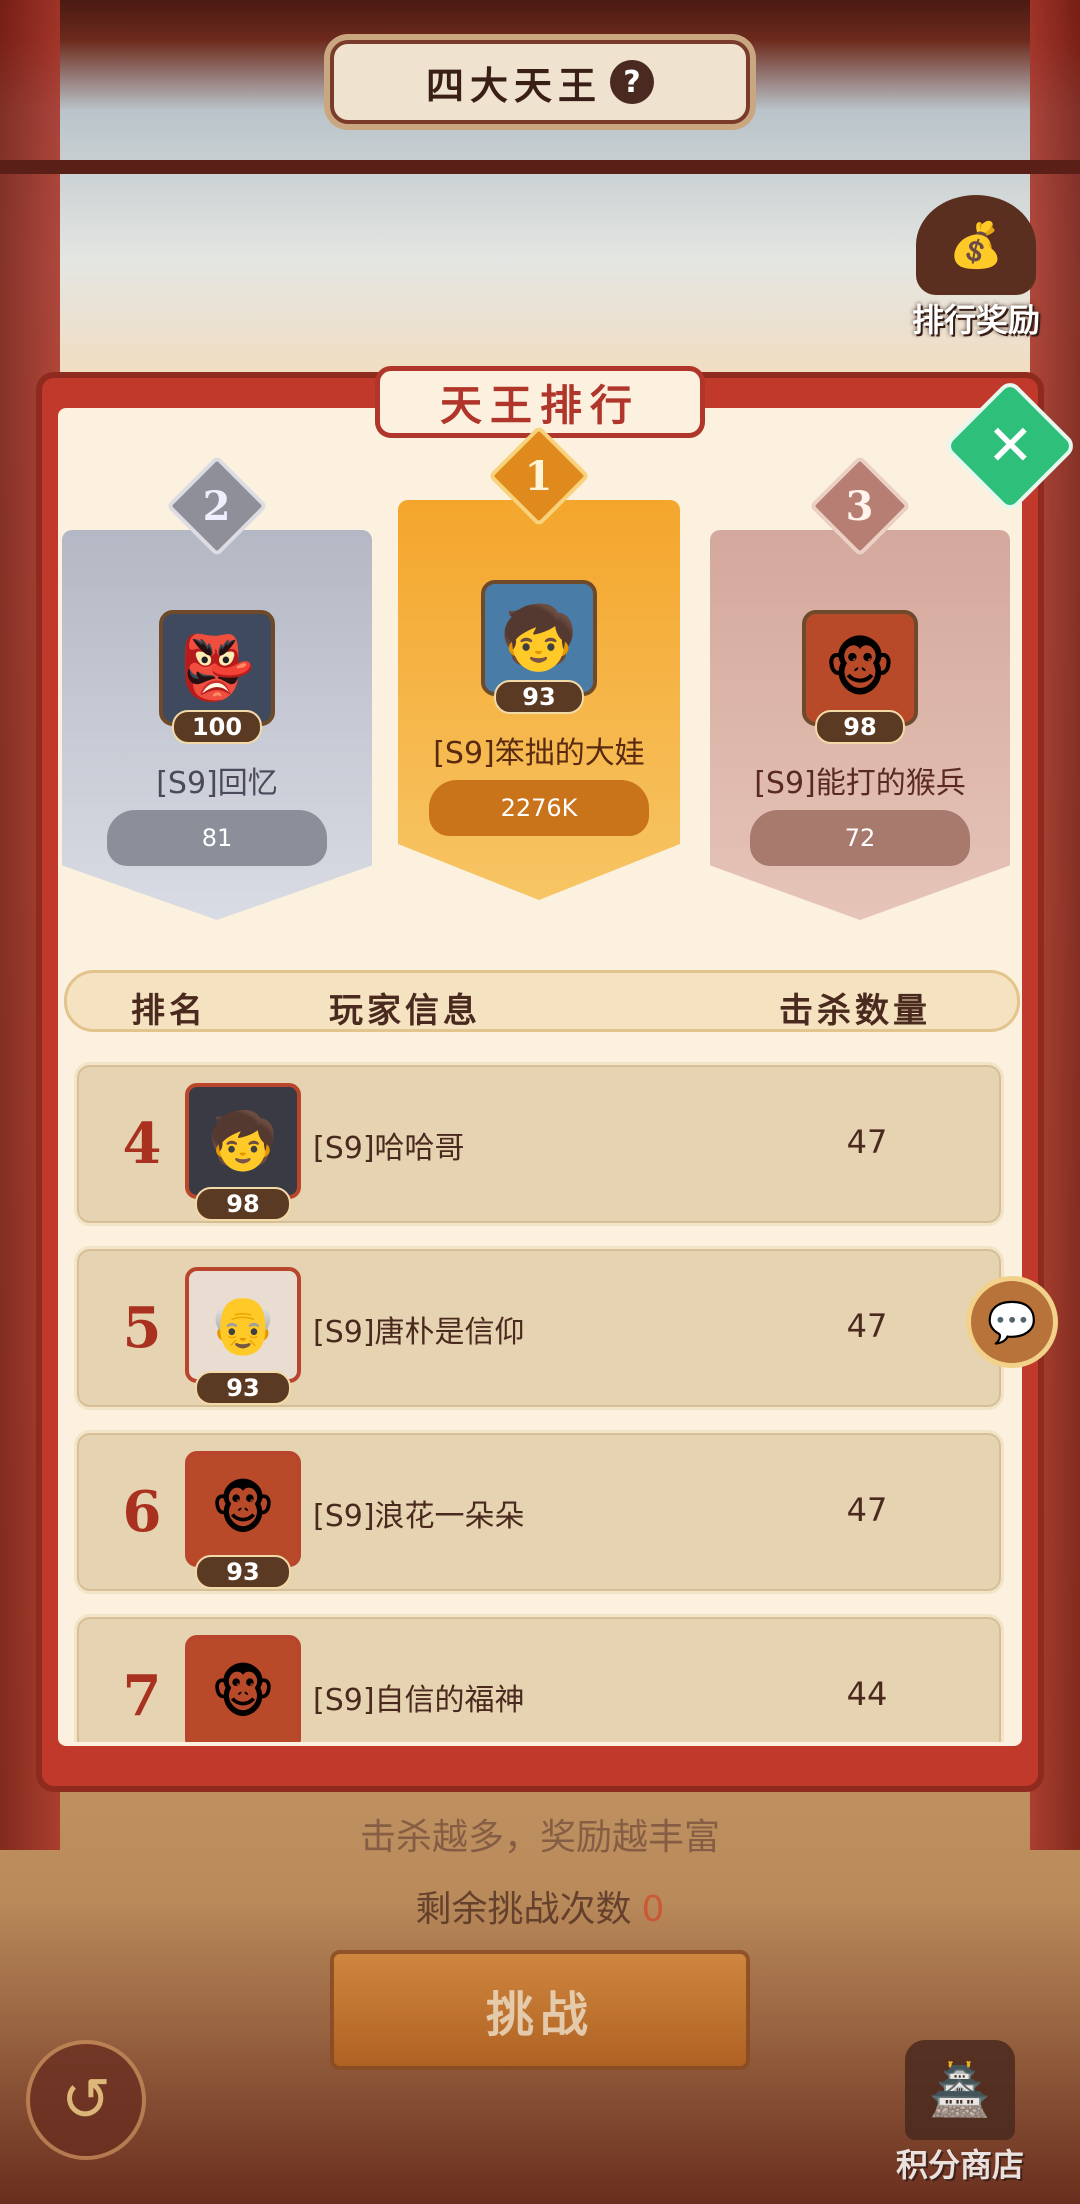 The height and width of the screenshot is (2204, 1080). What do you see at coordinates (960, 2090) in the screenshot?
I see `shop-icon: 🏯` at bounding box center [960, 2090].